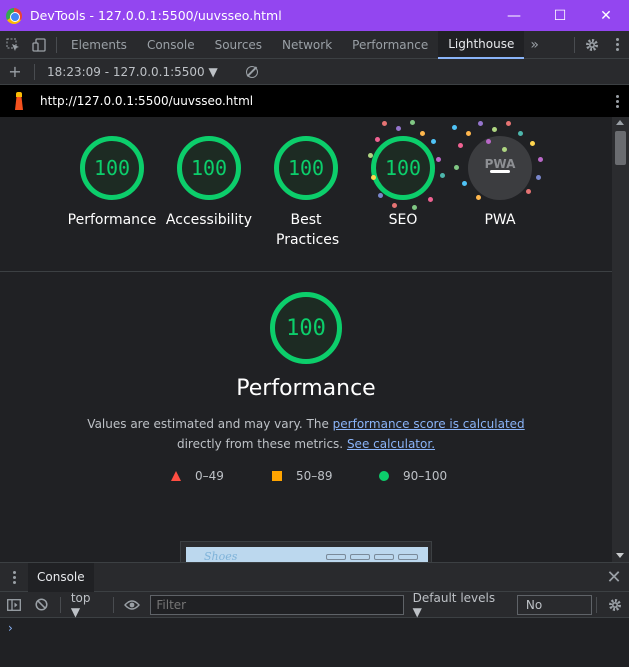  Describe the element at coordinates (481, 44) in the screenshot. I see `tab-lighthouse: Lighthouse` at that location.